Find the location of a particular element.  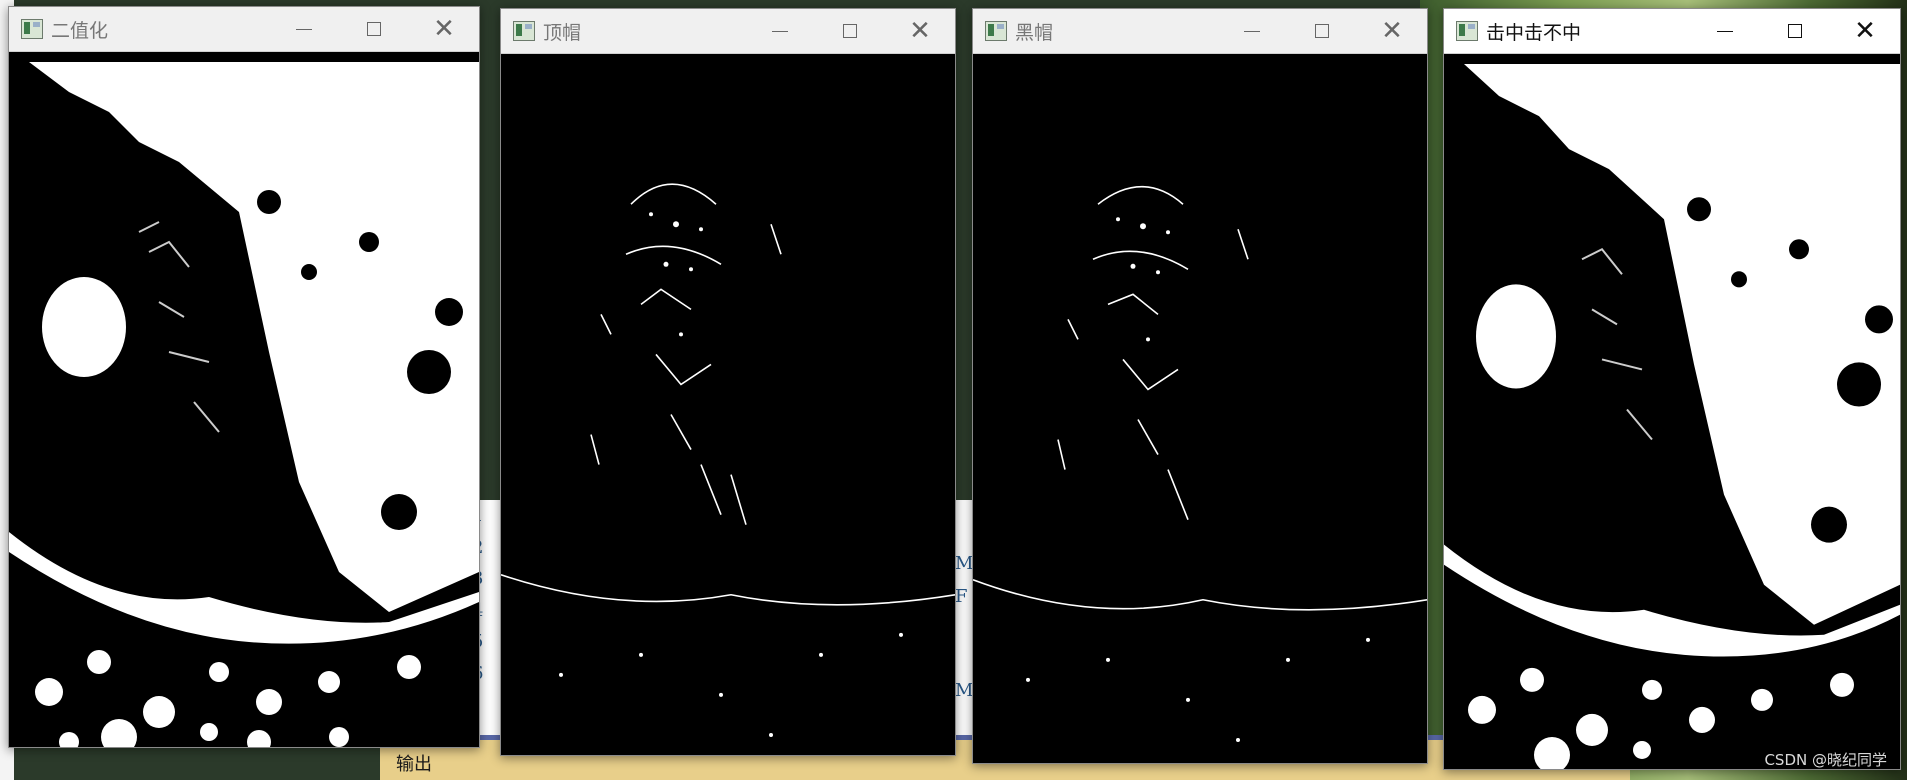

titlebar: 顶帽 ✕ is located at coordinates (728, 31).